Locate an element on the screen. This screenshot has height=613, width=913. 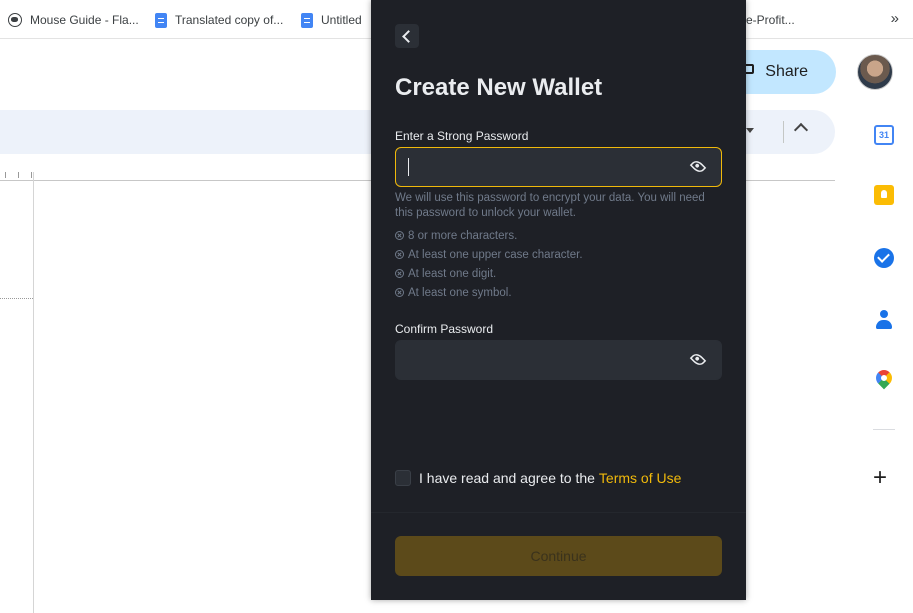
globe-icon is located at coordinates (15, 20).